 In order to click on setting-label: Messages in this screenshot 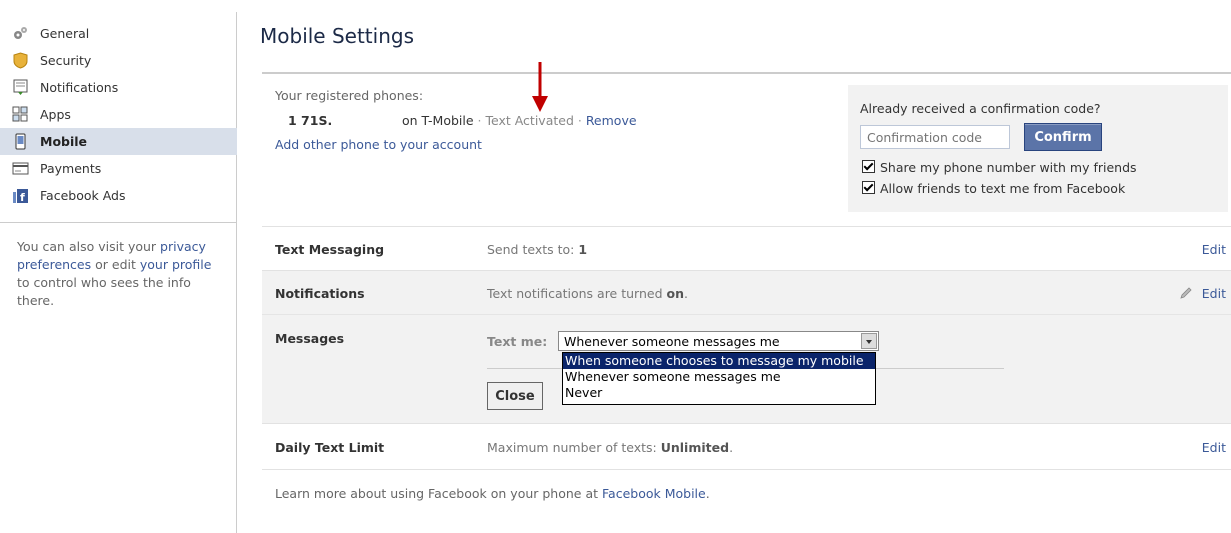, I will do `click(310, 338)`.